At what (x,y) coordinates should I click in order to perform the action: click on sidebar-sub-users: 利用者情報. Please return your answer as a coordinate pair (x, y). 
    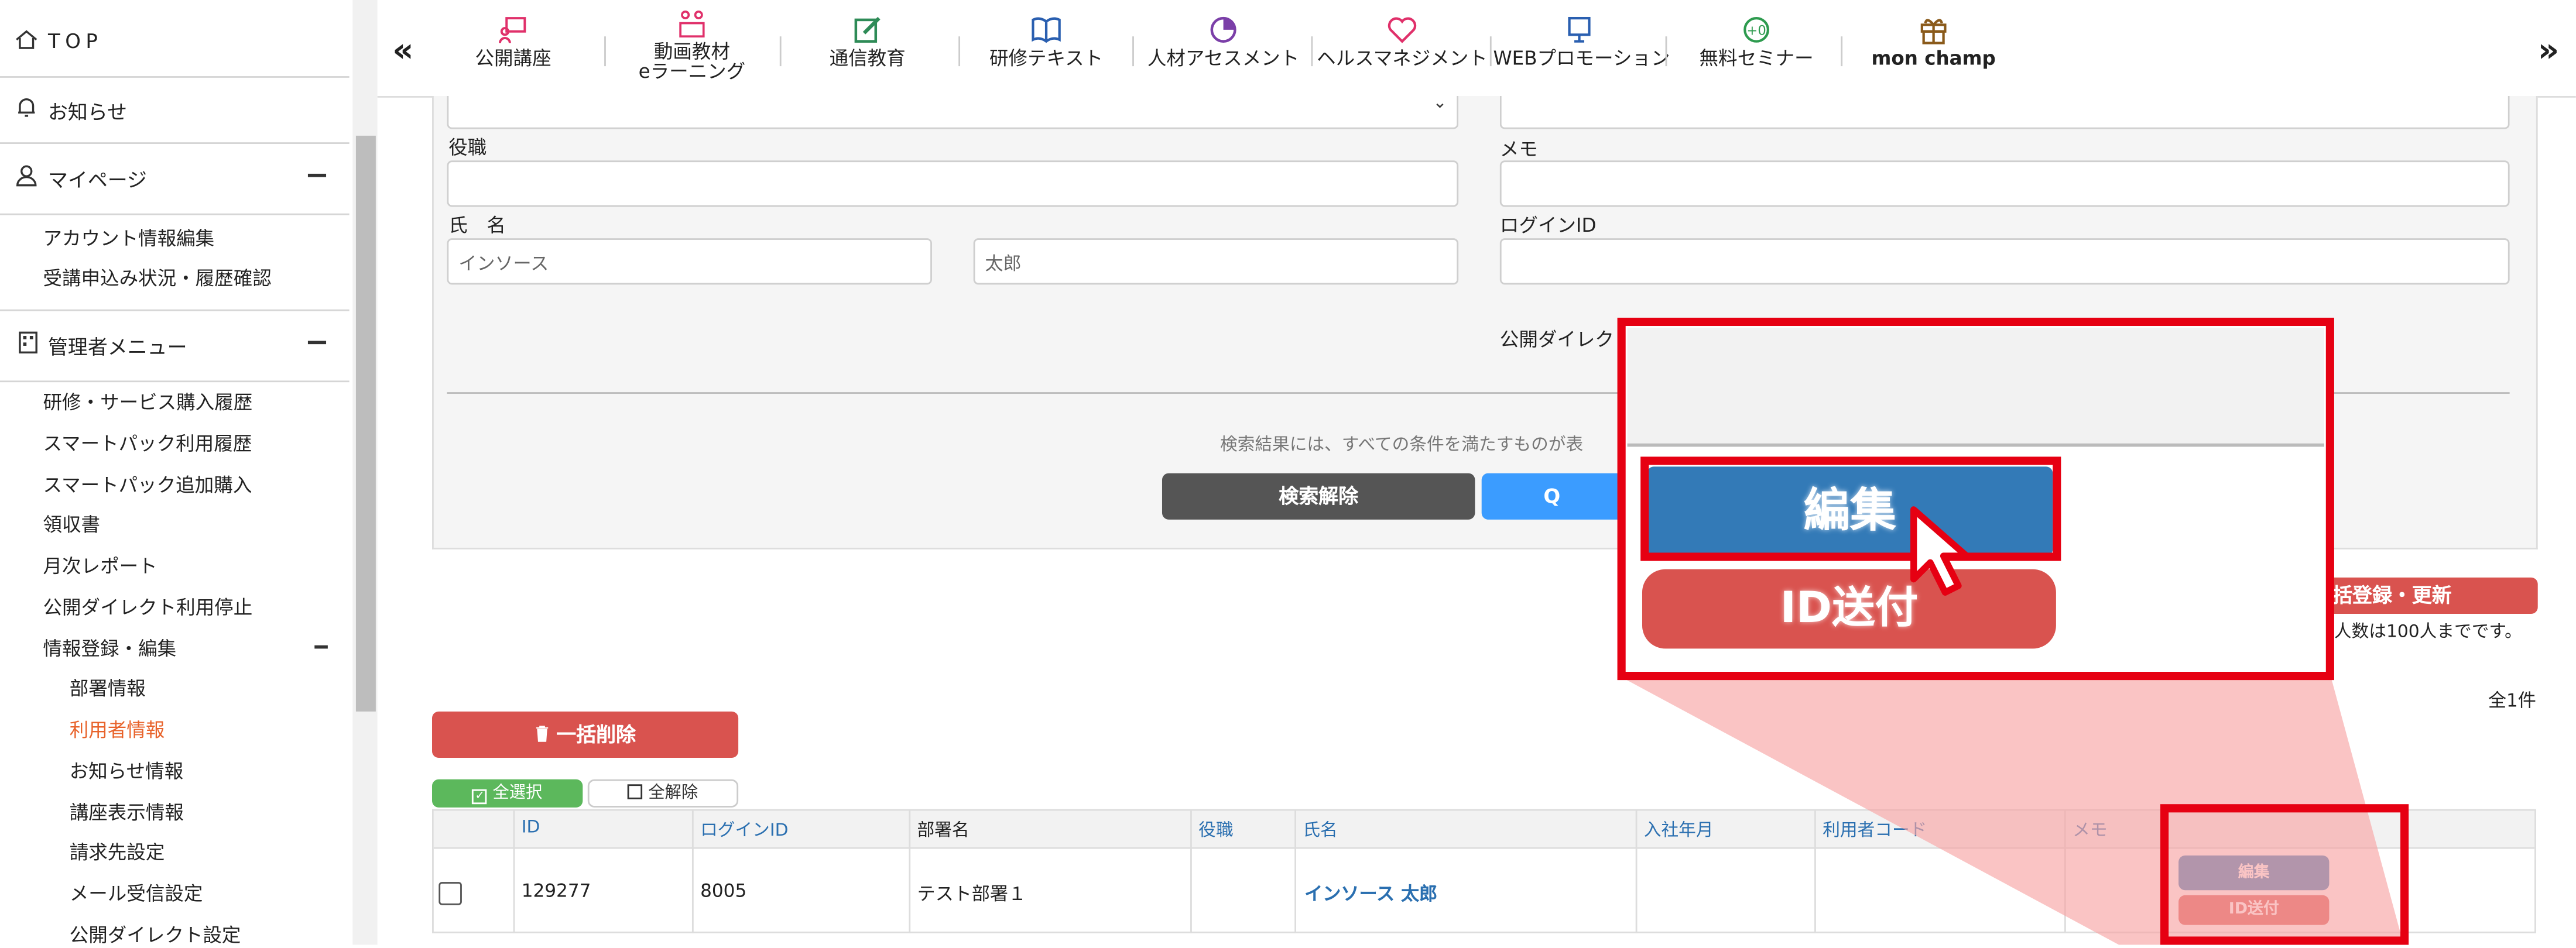
    Looking at the image, I should click on (117, 729).